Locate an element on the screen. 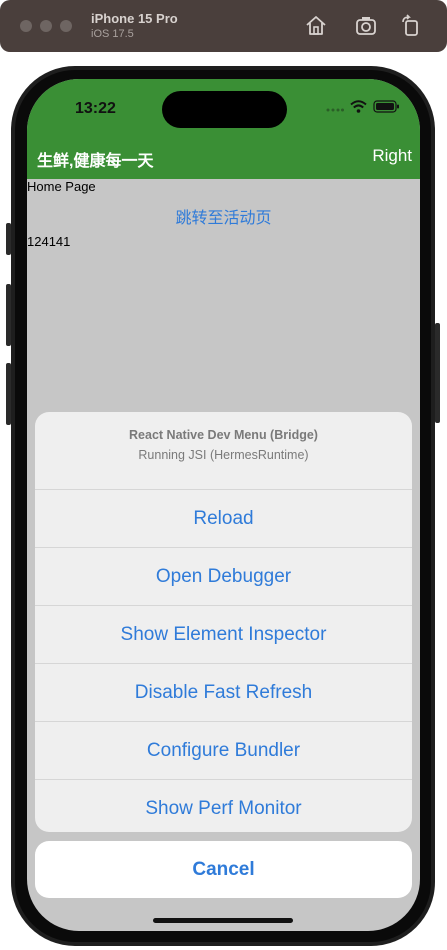 The image size is (447, 950). power-button is located at coordinates (437, 373).